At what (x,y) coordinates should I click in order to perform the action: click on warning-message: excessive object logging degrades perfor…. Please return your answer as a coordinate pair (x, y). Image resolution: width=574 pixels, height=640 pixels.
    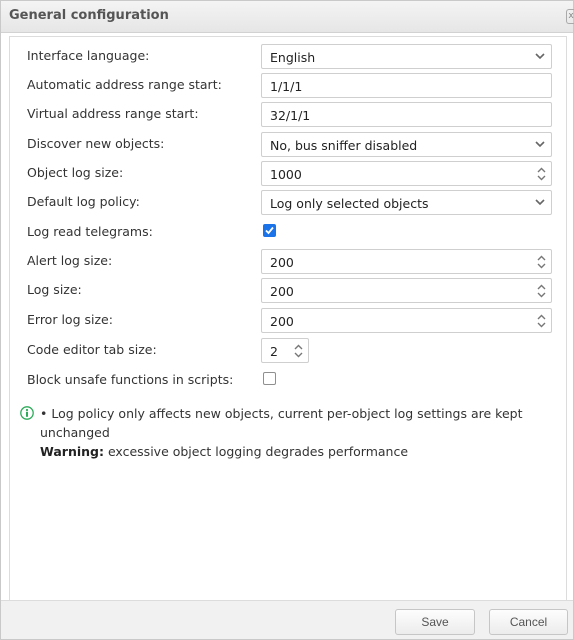
    Looking at the image, I should click on (256, 451).